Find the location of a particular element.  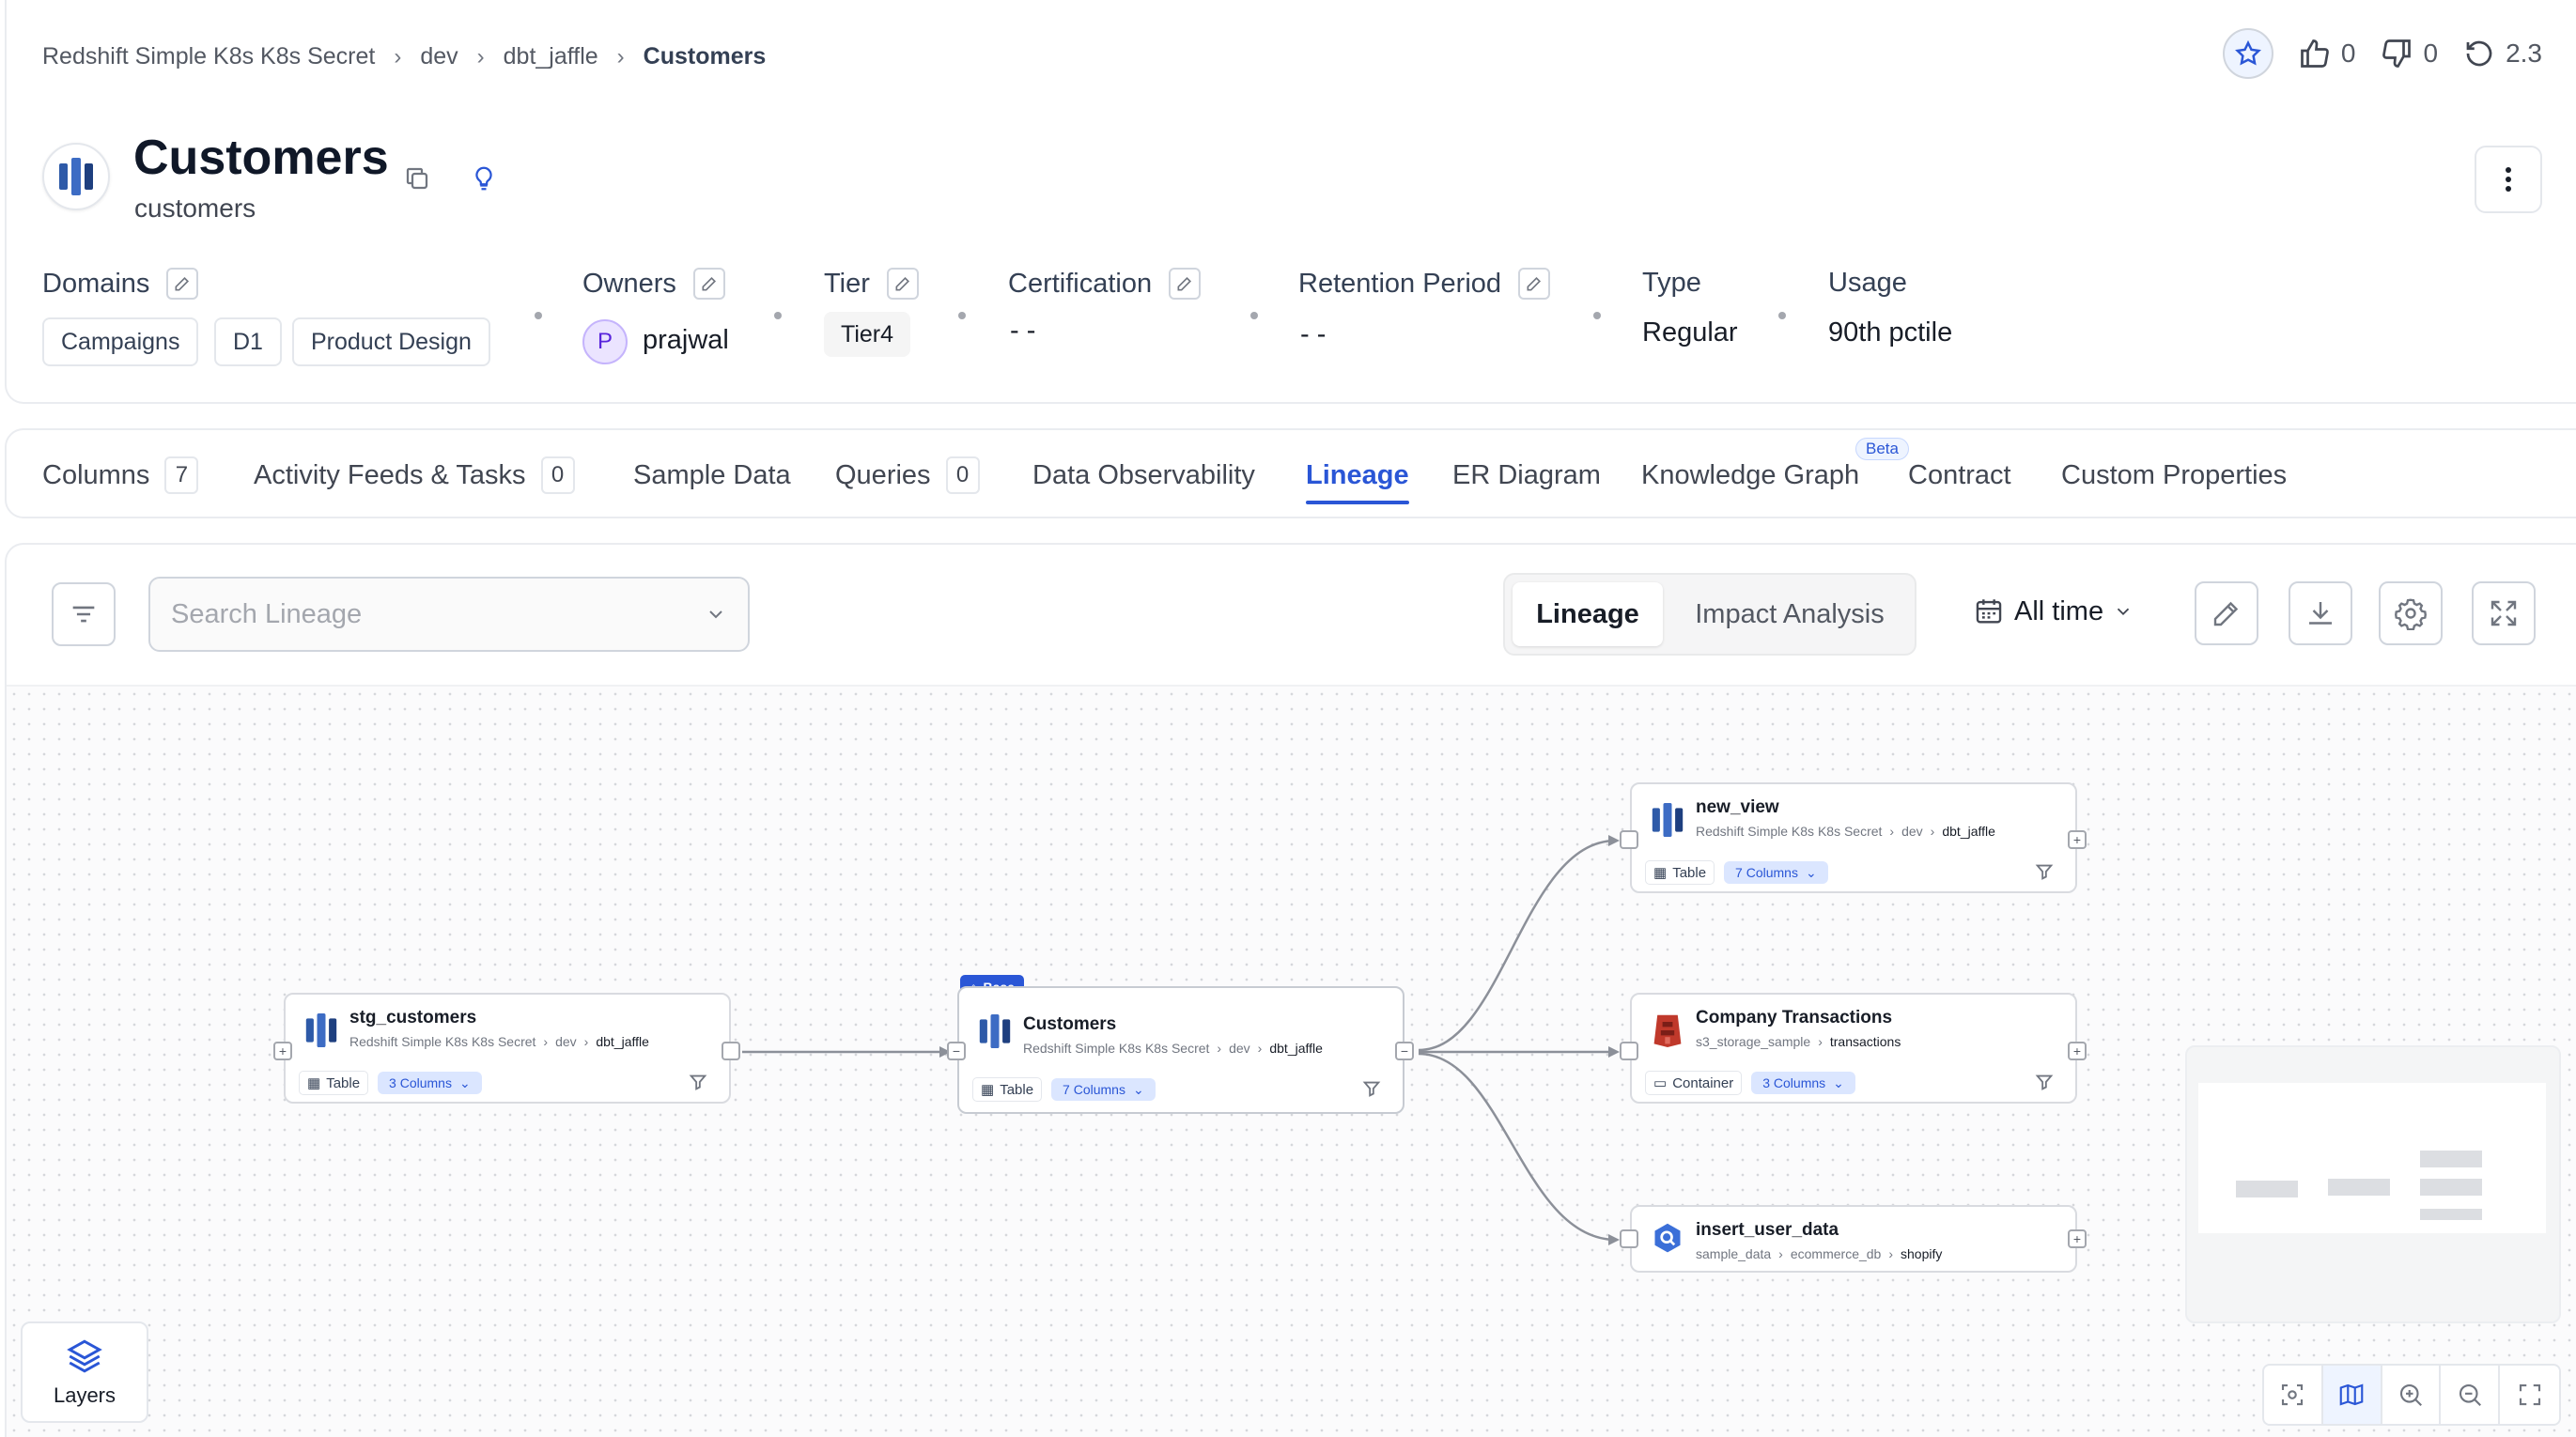

node-path: sample_data › ecommerce_db › shopify is located at coordinates (1820, 1253).